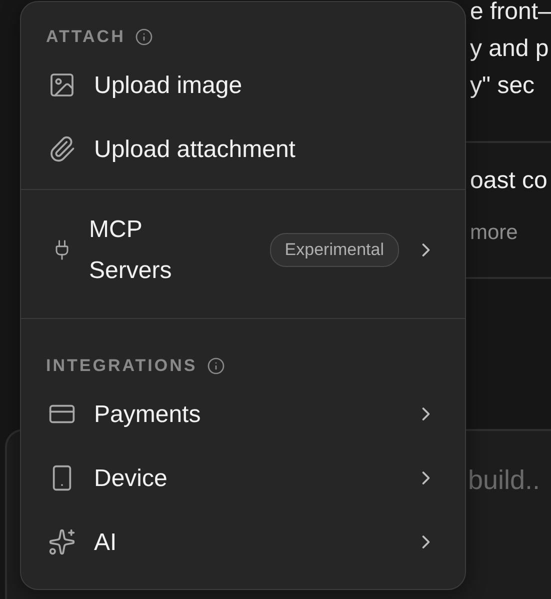 The height and width of the screenshot is (599, 551). What do you see at coordinates (62, 149) in the screenshot?
I see `paperclip-icon` at bounding box center [62, 149].